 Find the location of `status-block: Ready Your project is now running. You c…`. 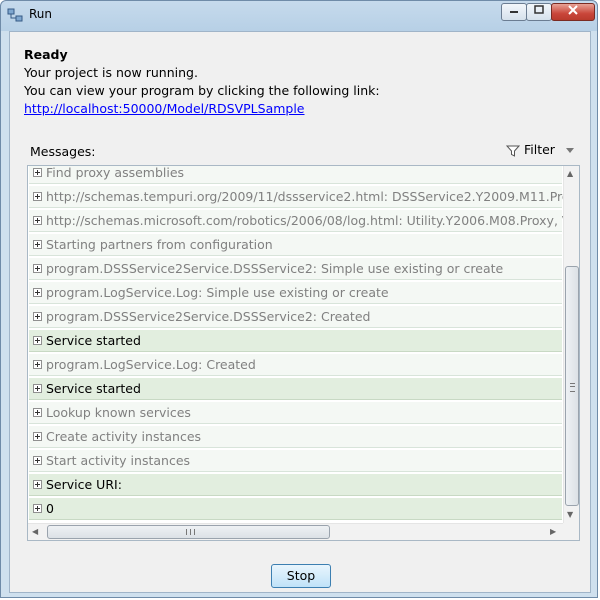

status-block: Ready Your project is now running. You c… is located at coordinates (202, 82).